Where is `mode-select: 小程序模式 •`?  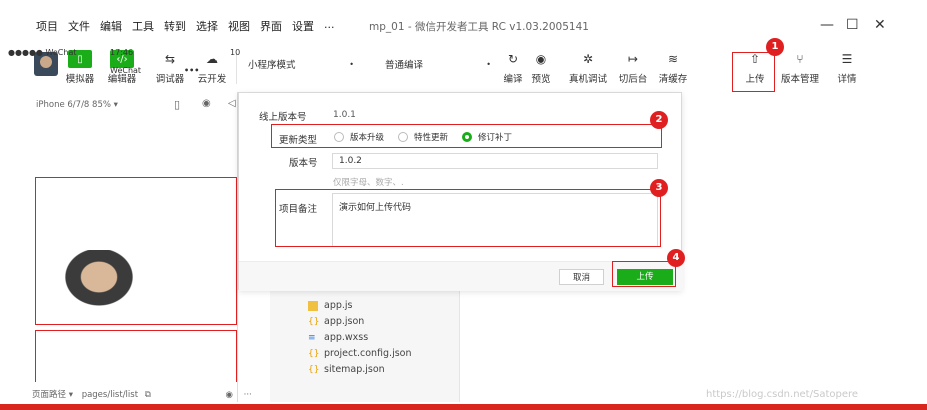
mode-select: 小程序模式 • is located at coordinates (301, 64).